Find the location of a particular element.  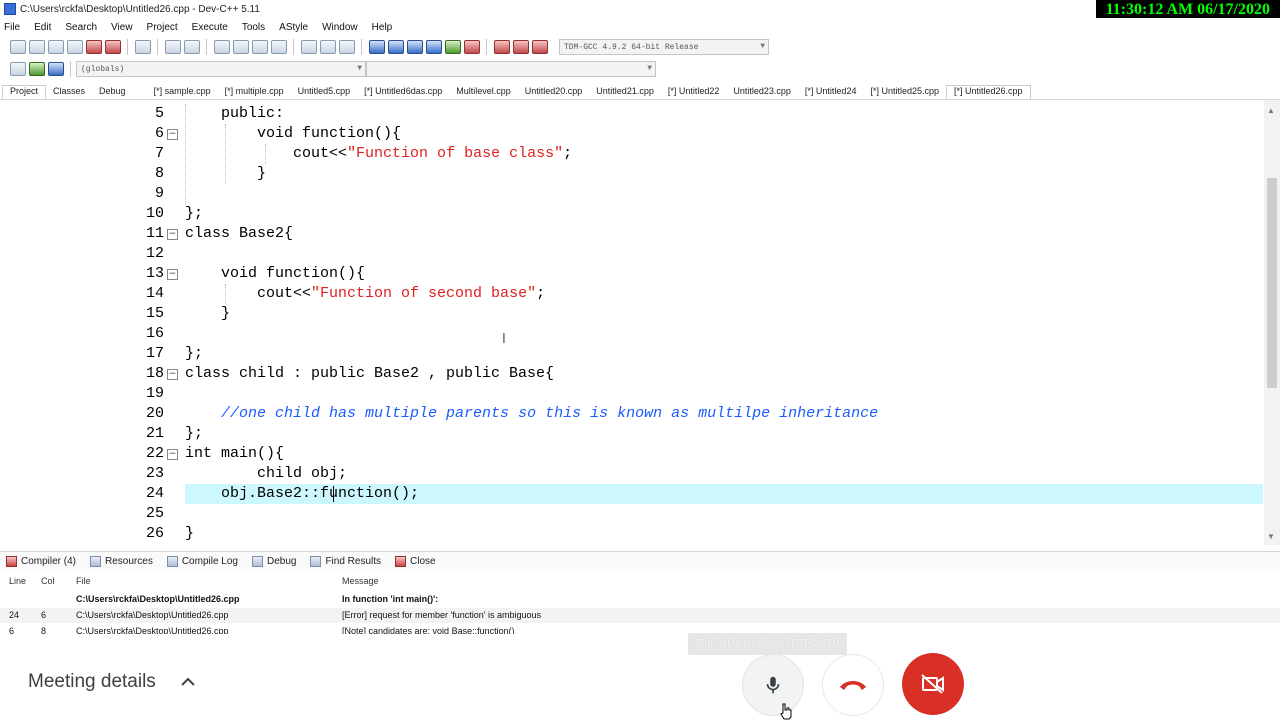

tab-resources: Resources is located at coordinates (121, 561).